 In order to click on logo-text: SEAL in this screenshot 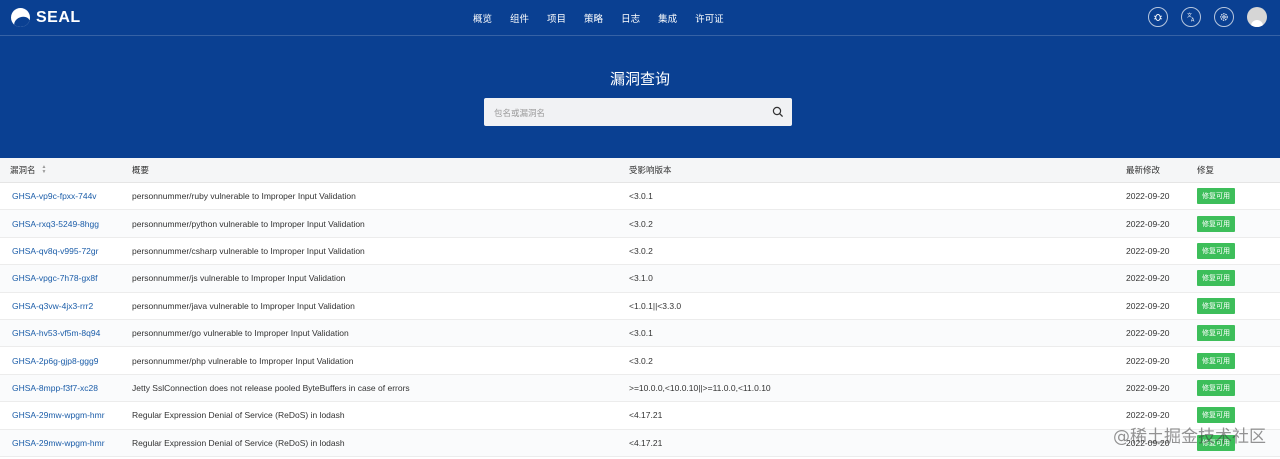, I will do `click(58, 17)`.